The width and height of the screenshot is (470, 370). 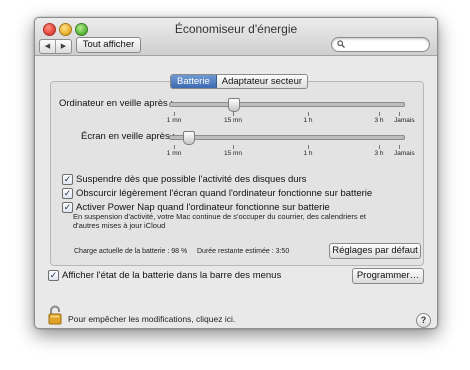 What do you see at coordinates (423, 320) in the screenshot?
I see `help-button: ?` at bounding box center [423, 320].